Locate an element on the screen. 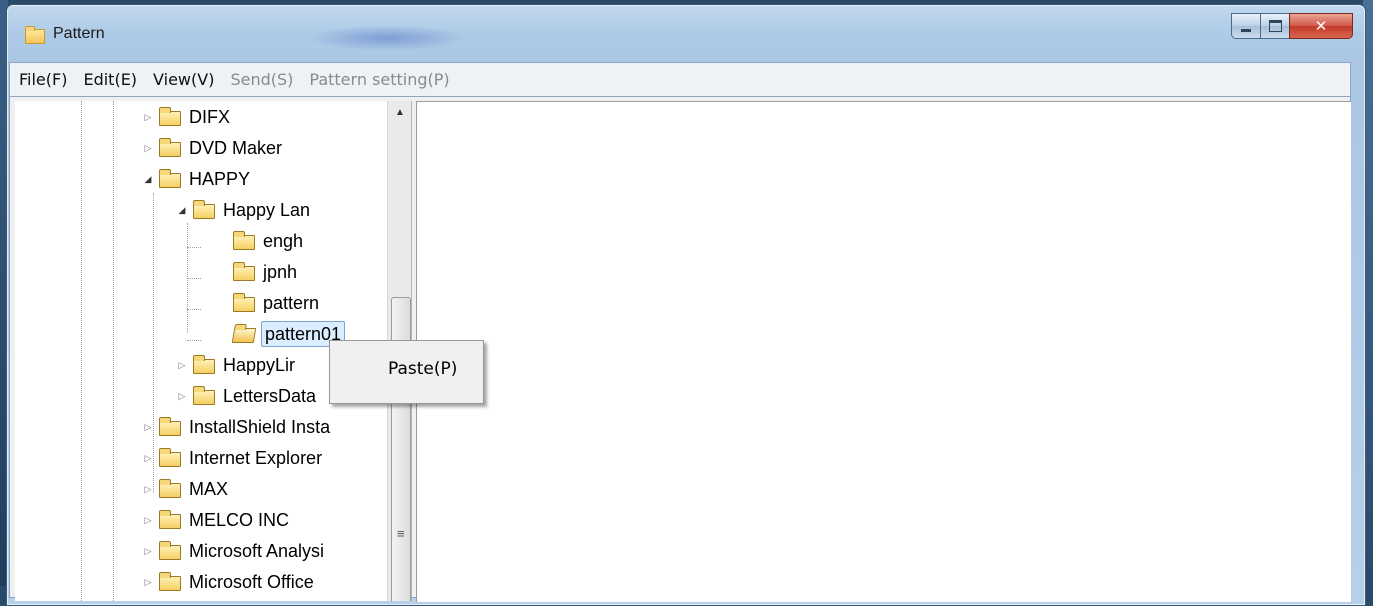  tree-node-installshield: ▷ InstallShield Insta is located at coordinates (237, 427).